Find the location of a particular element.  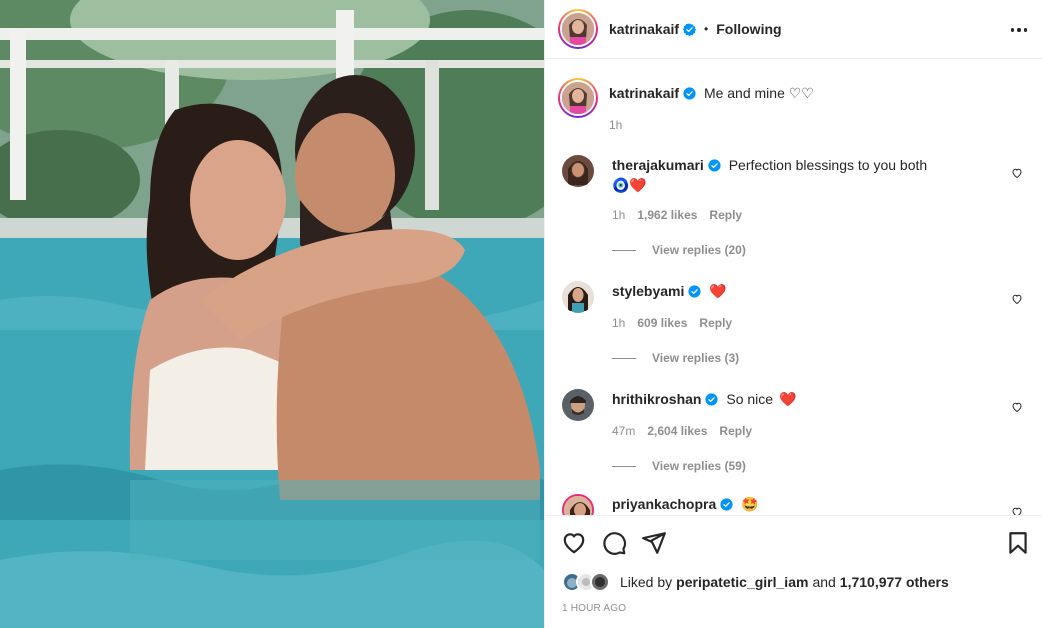

comment-meta: 1h 1,962 likes Reply is located at coordinates (677, 215).